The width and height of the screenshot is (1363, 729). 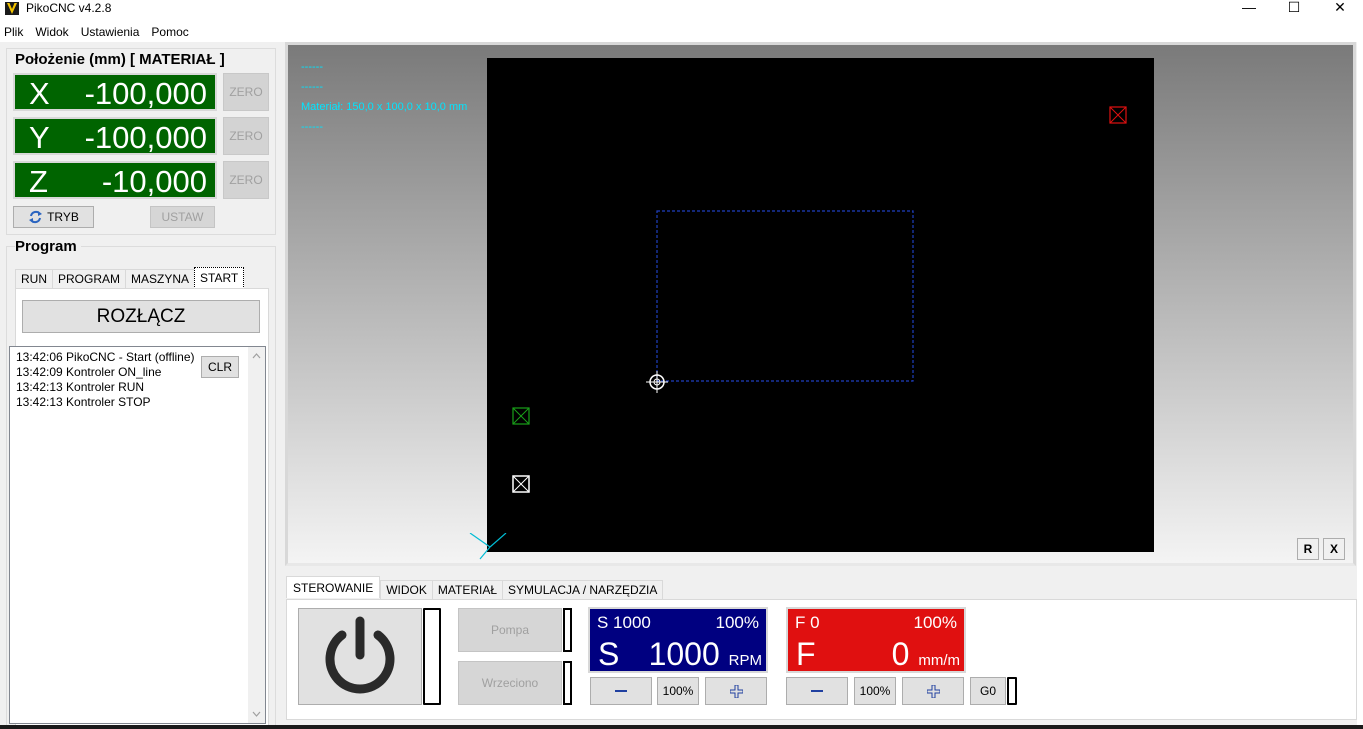 I want to click on feed-value-group: 0 mm/m, so click(x=926, y=657).